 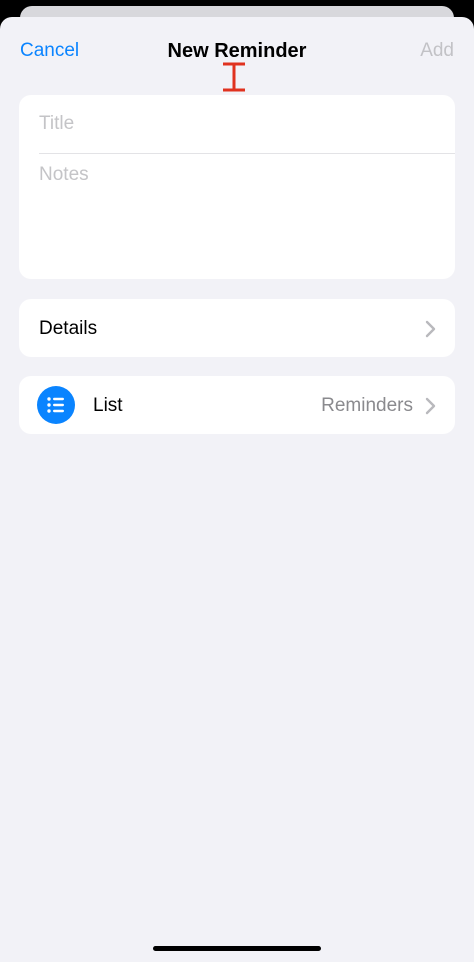 What do you see at coordinates (437, 51) in the screenshot?
I see `add-button: Add` at bounding box center [437, 51].